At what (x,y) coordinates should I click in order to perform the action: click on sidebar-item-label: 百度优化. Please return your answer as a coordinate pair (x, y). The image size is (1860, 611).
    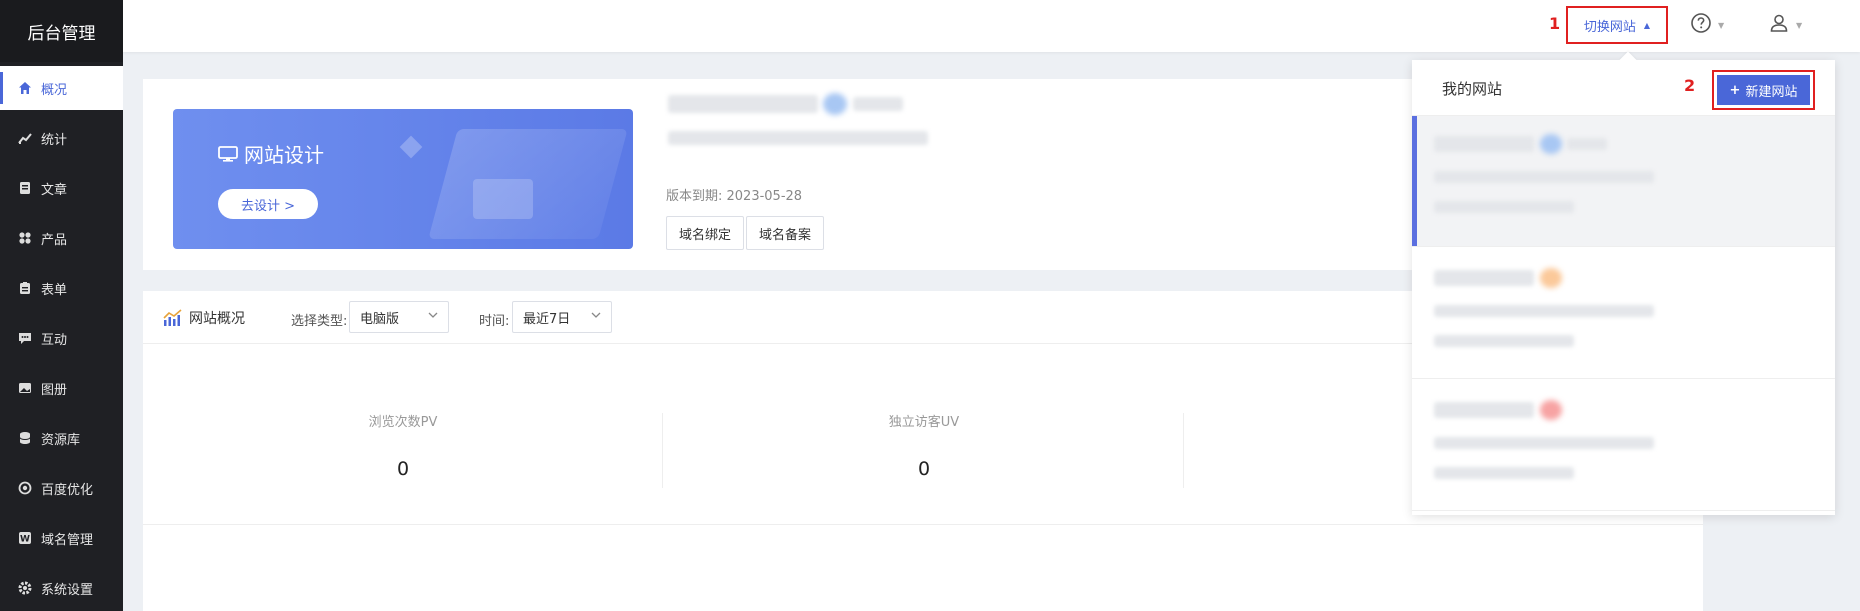
    Looking at the image, I should click on (67, 490).